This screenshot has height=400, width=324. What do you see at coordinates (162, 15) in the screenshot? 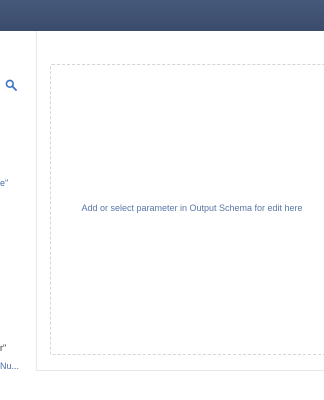
I see `top-header-bar` at bounding box center [162, 15].